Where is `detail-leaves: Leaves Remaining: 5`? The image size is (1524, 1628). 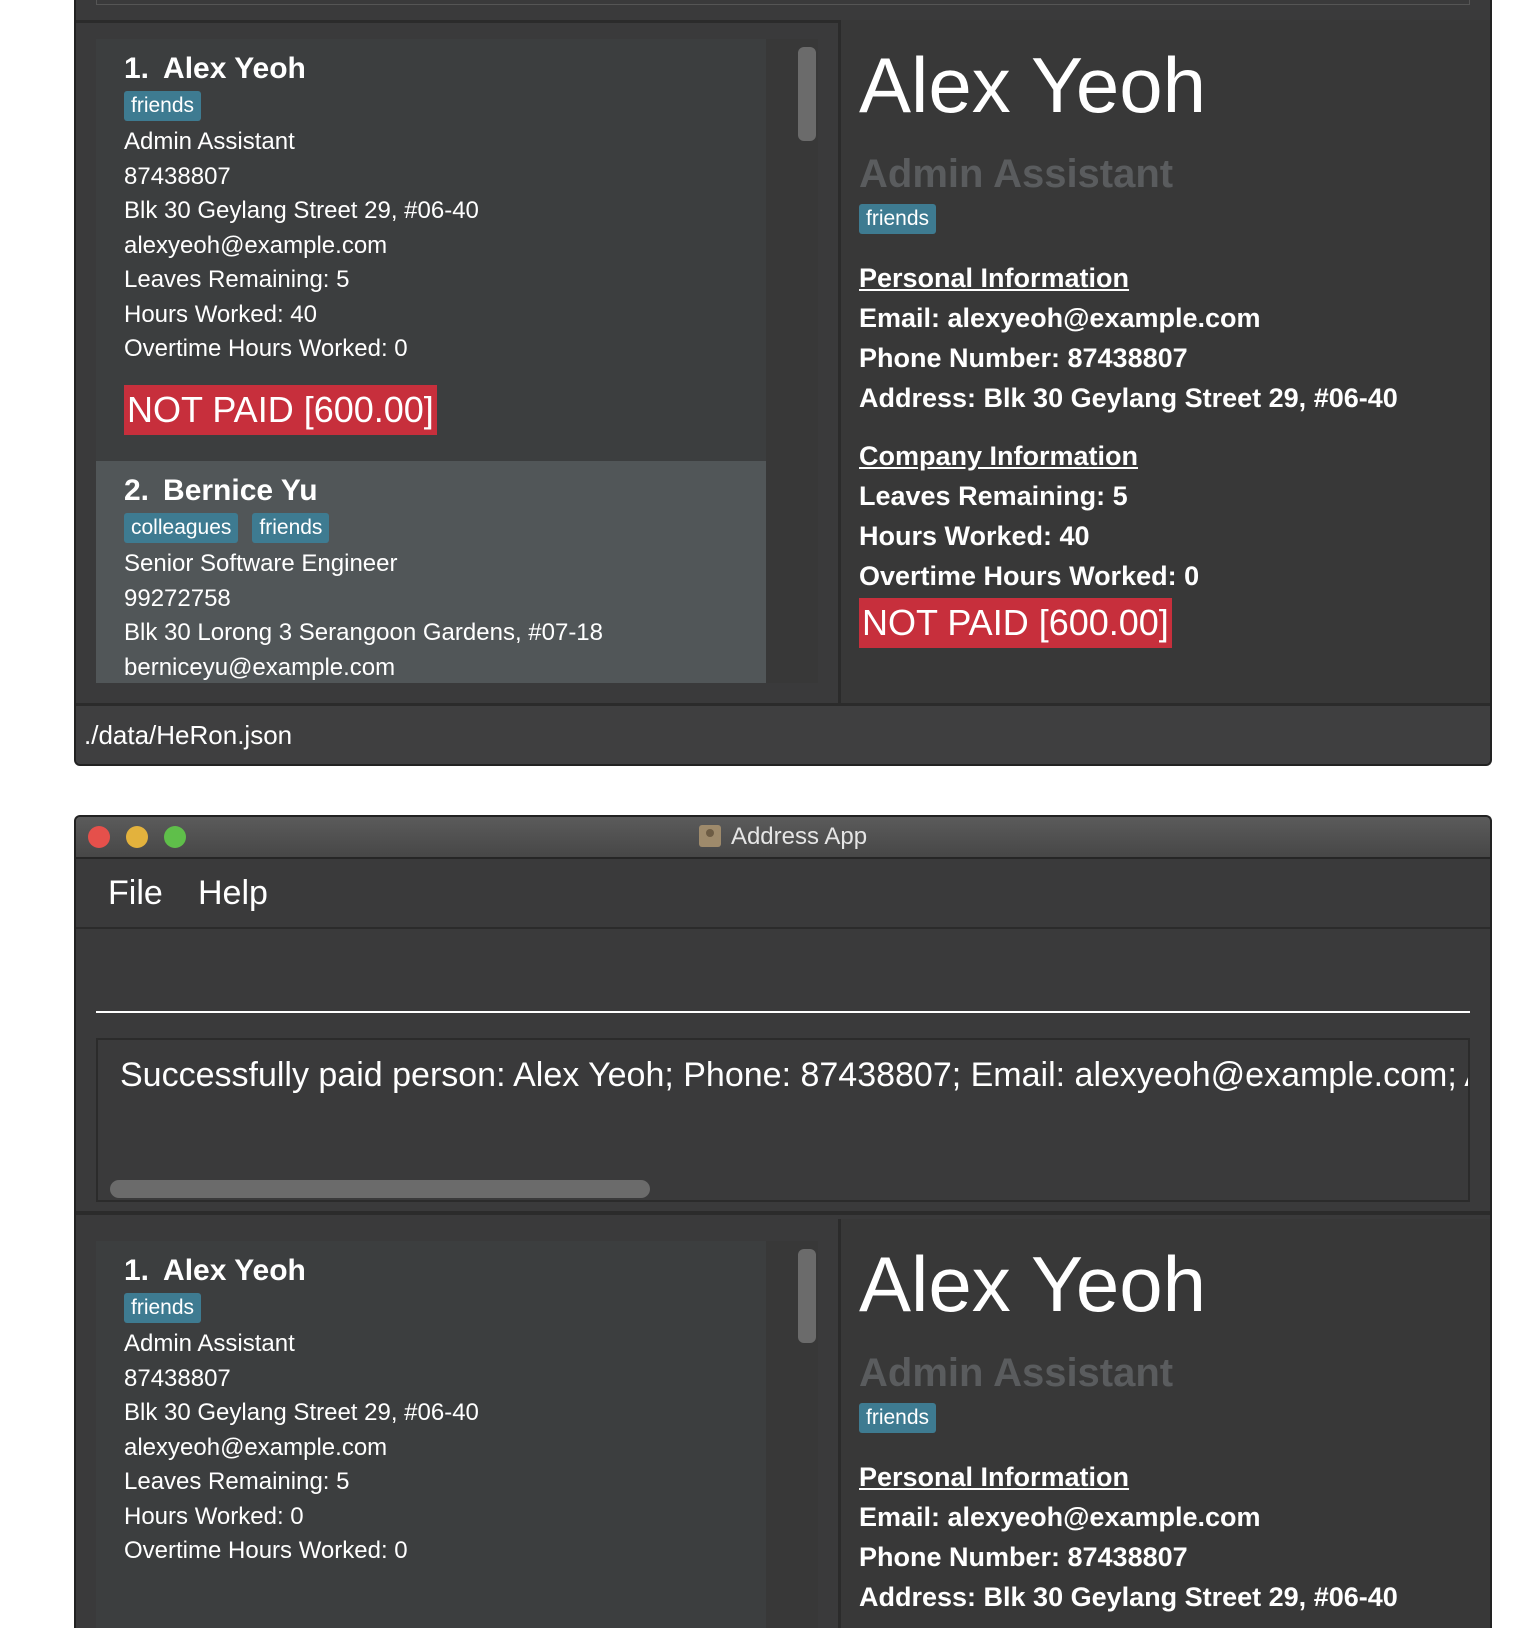
detail-leaves: Leaves Remaining: 5 is located at coordinates (993, 496).